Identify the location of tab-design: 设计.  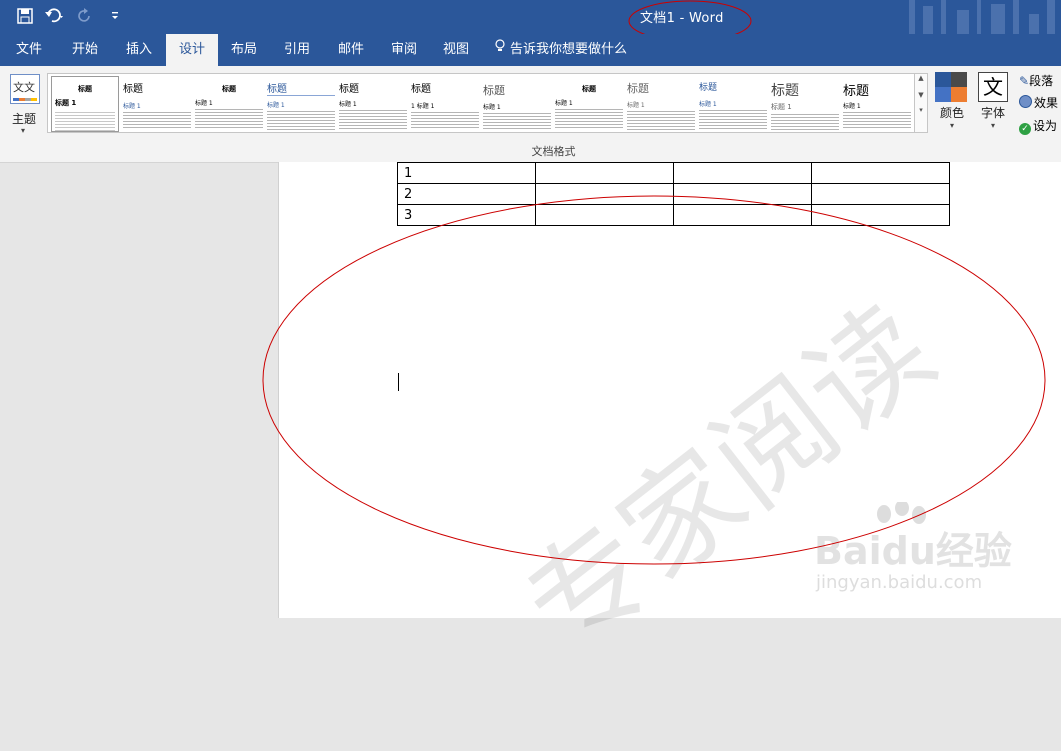
(192, 50).